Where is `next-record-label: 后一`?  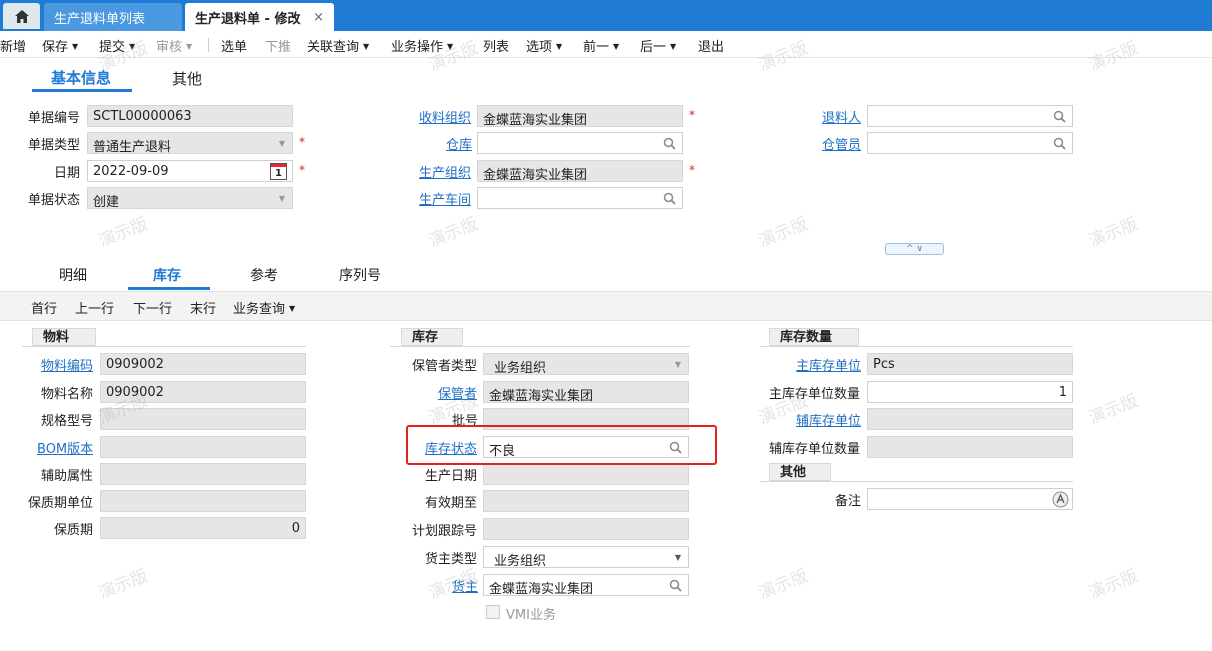
next-record-label: 后一 is located at coordinates (653, 47).